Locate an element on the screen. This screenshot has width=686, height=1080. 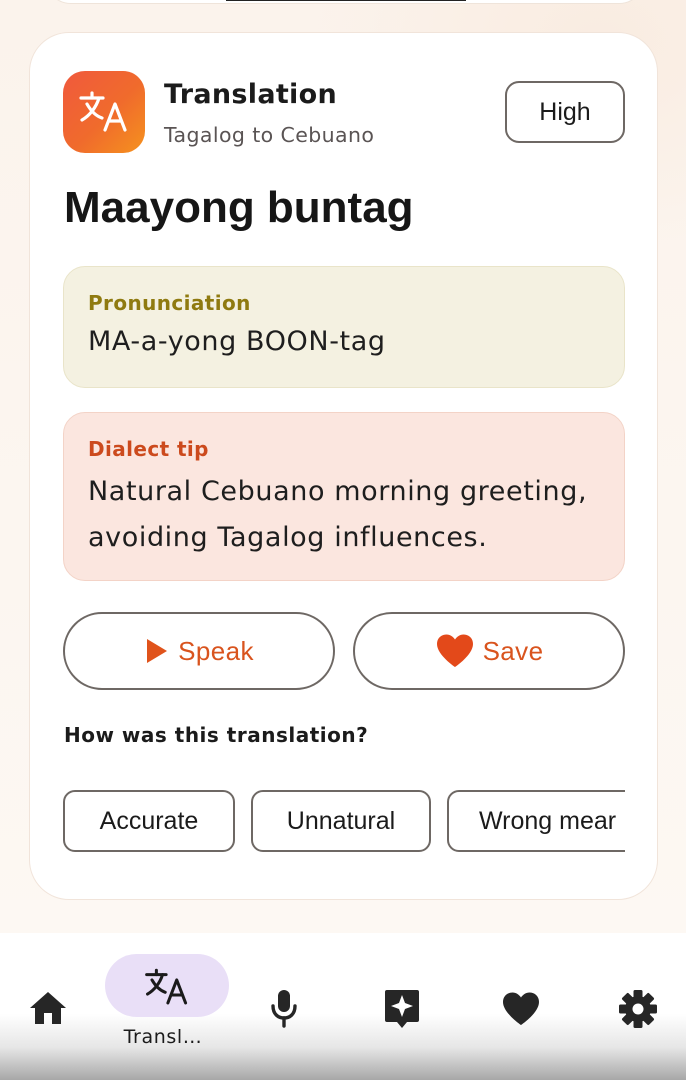
sparkle-icon is located at coordinates (402, 1009).